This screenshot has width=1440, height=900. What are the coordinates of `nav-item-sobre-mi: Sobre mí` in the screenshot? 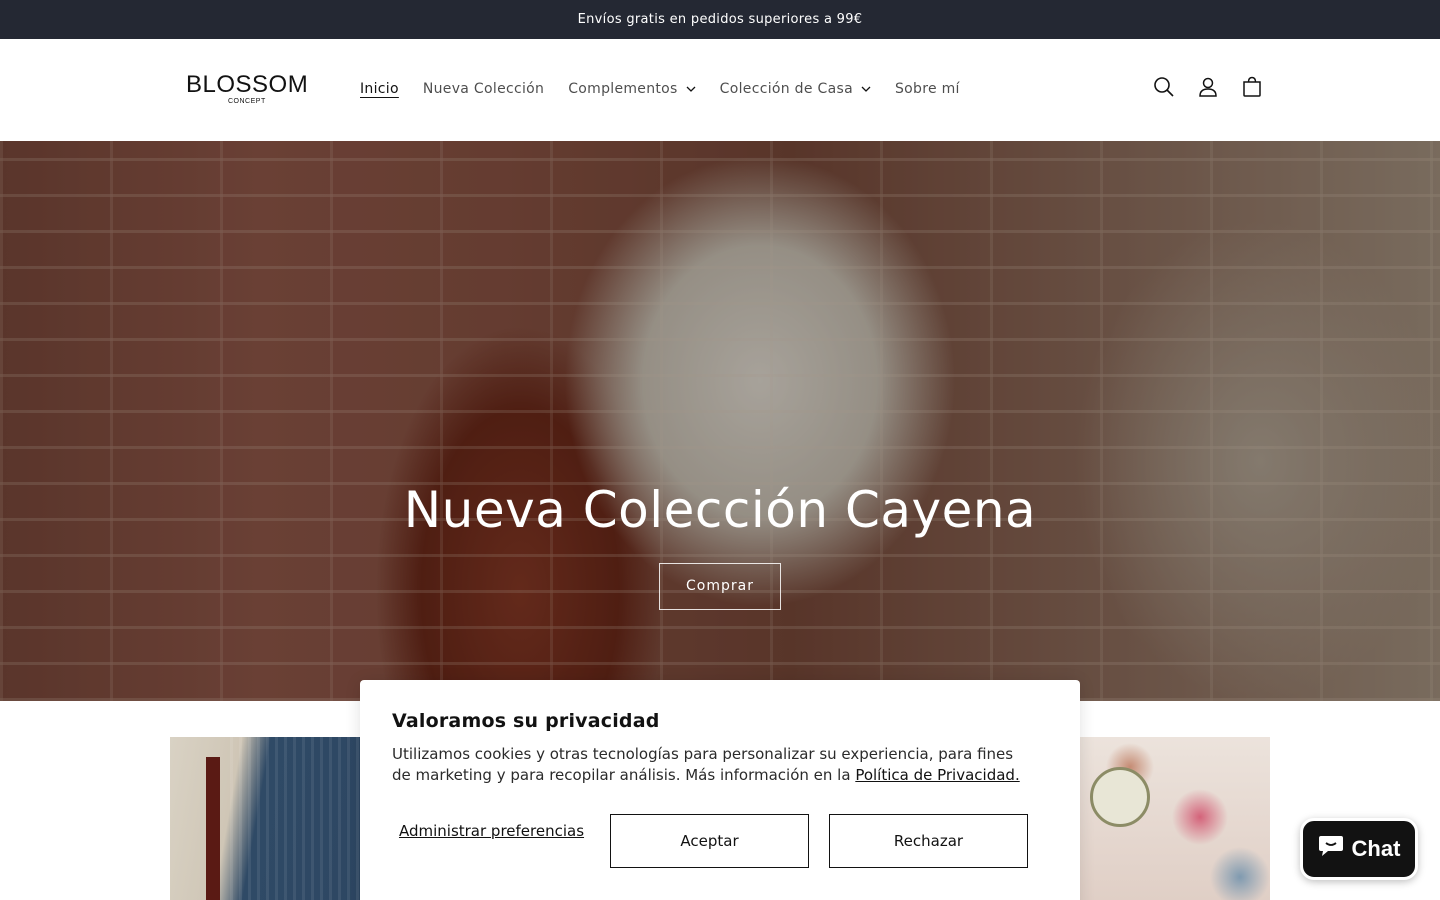 It's located at (927, 89).